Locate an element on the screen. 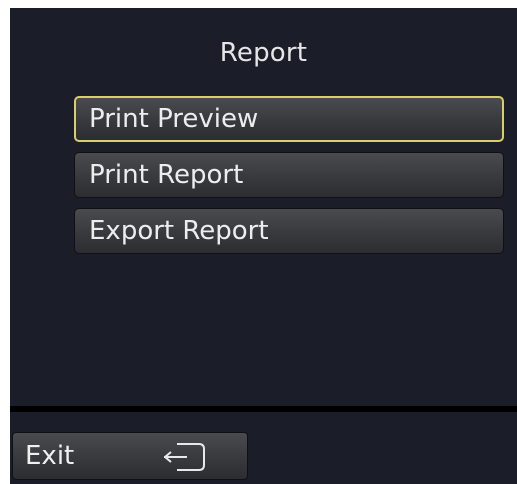 The height and width of the screenshot is (484, 517). exit-label: Exit is located at coordinates (50, 456).